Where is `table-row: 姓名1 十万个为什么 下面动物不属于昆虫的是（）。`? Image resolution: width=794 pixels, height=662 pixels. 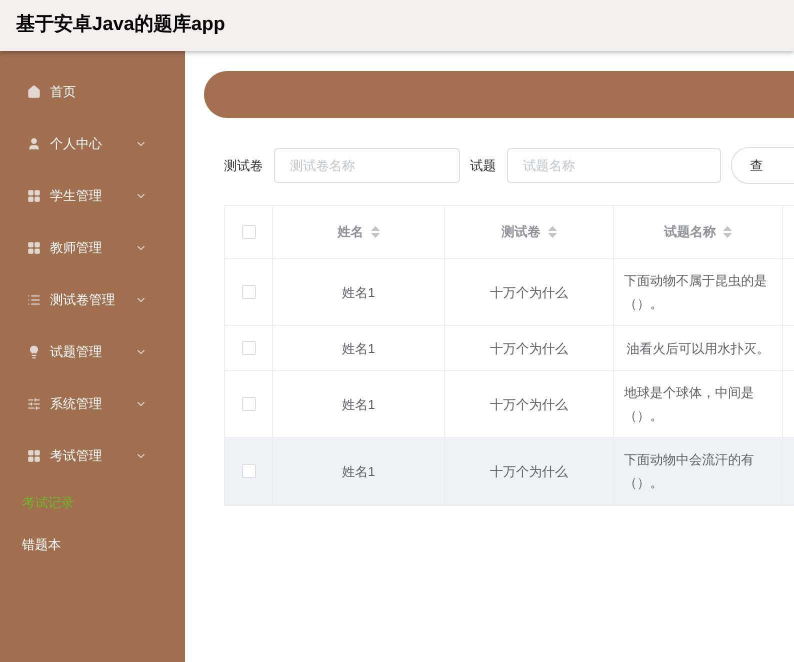
table-row: 姓名1 十万个为什么 下面动物不属于昆虫的是（）。 is located at coordinates (509, 292).